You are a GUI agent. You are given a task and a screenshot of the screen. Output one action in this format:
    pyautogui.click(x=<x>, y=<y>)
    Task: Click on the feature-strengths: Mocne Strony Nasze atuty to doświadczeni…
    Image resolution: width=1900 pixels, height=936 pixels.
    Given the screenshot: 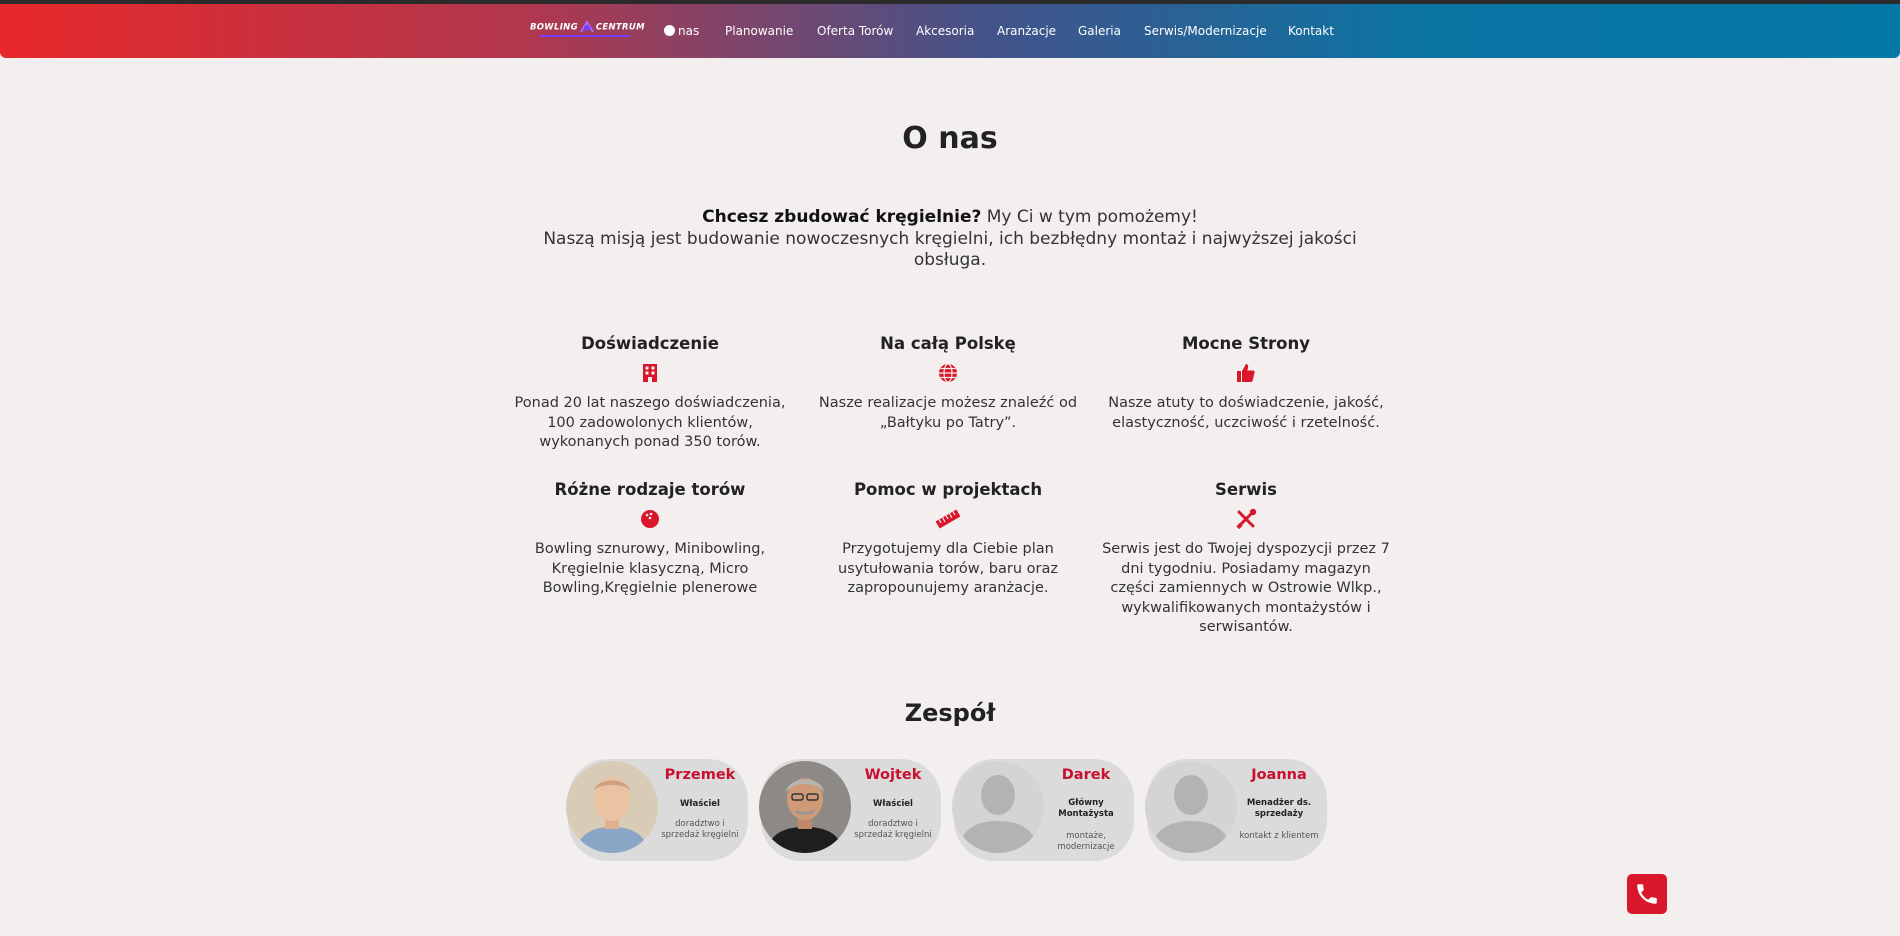 What is the action you would take?
    pyautogui.click(x=1246, y=382)
    